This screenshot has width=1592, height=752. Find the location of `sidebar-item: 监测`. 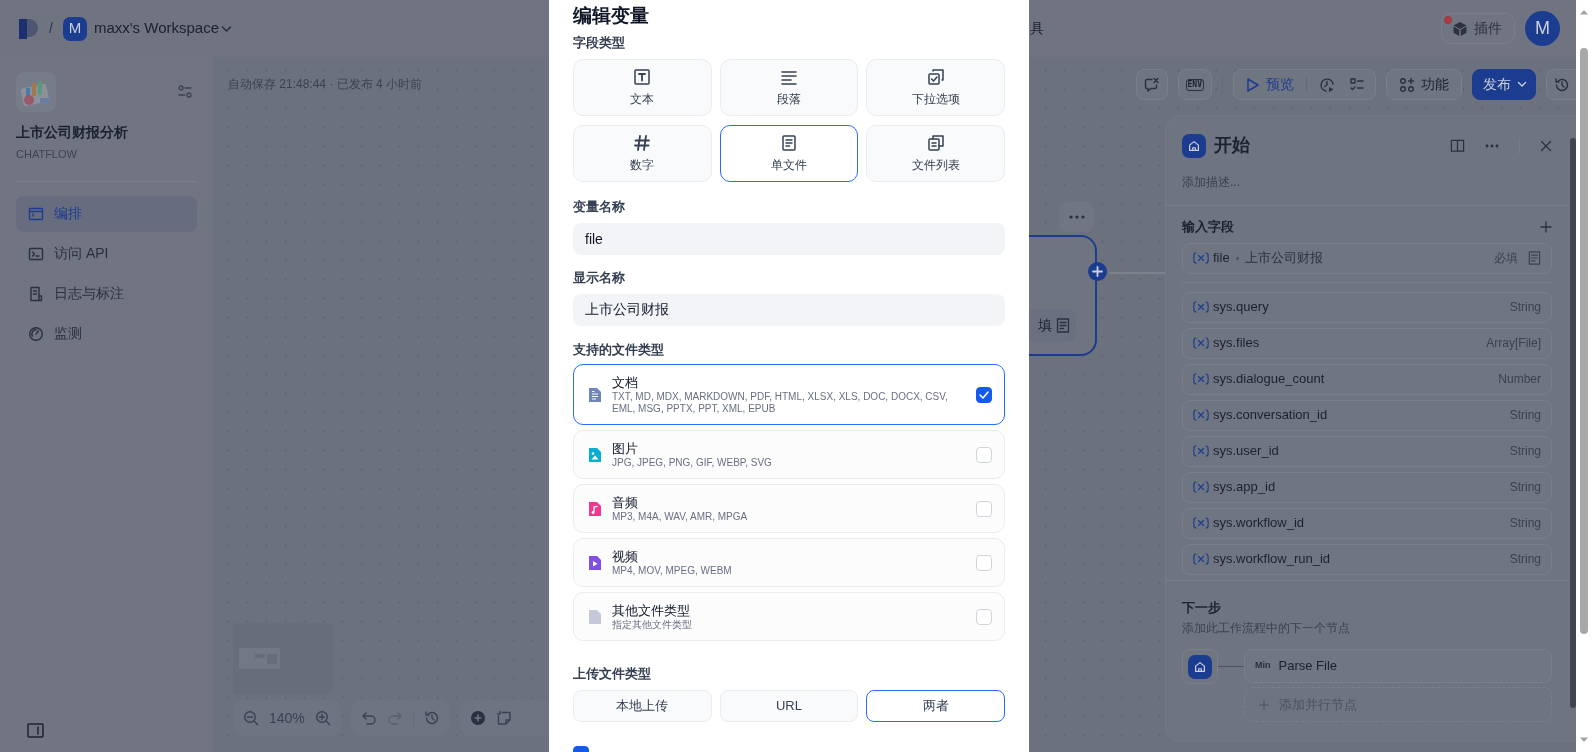

sidebar-item: 监测 is located at coordinates (106, 333).